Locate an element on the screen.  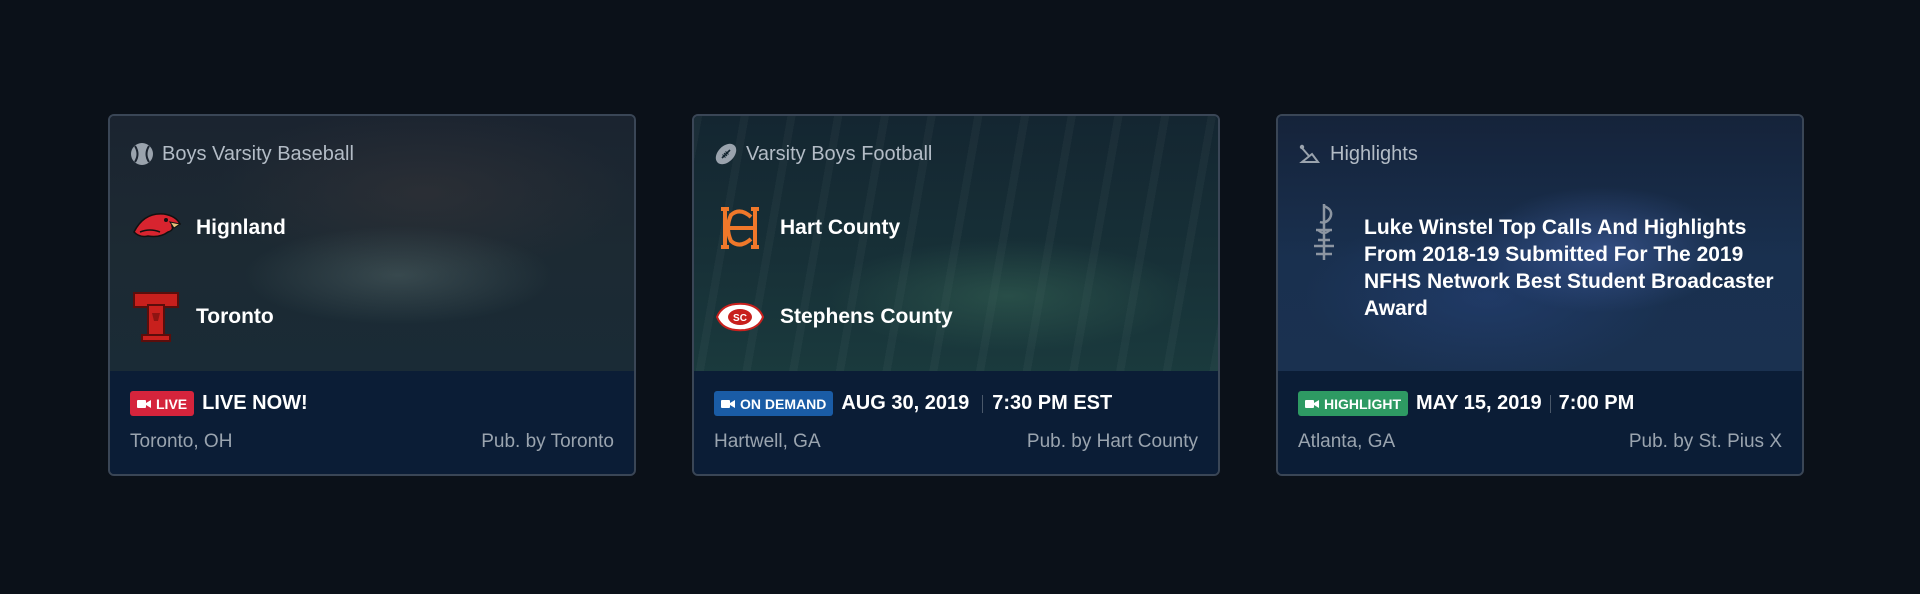
team-away: SC Stephens County is located at coordinates (833, 317).